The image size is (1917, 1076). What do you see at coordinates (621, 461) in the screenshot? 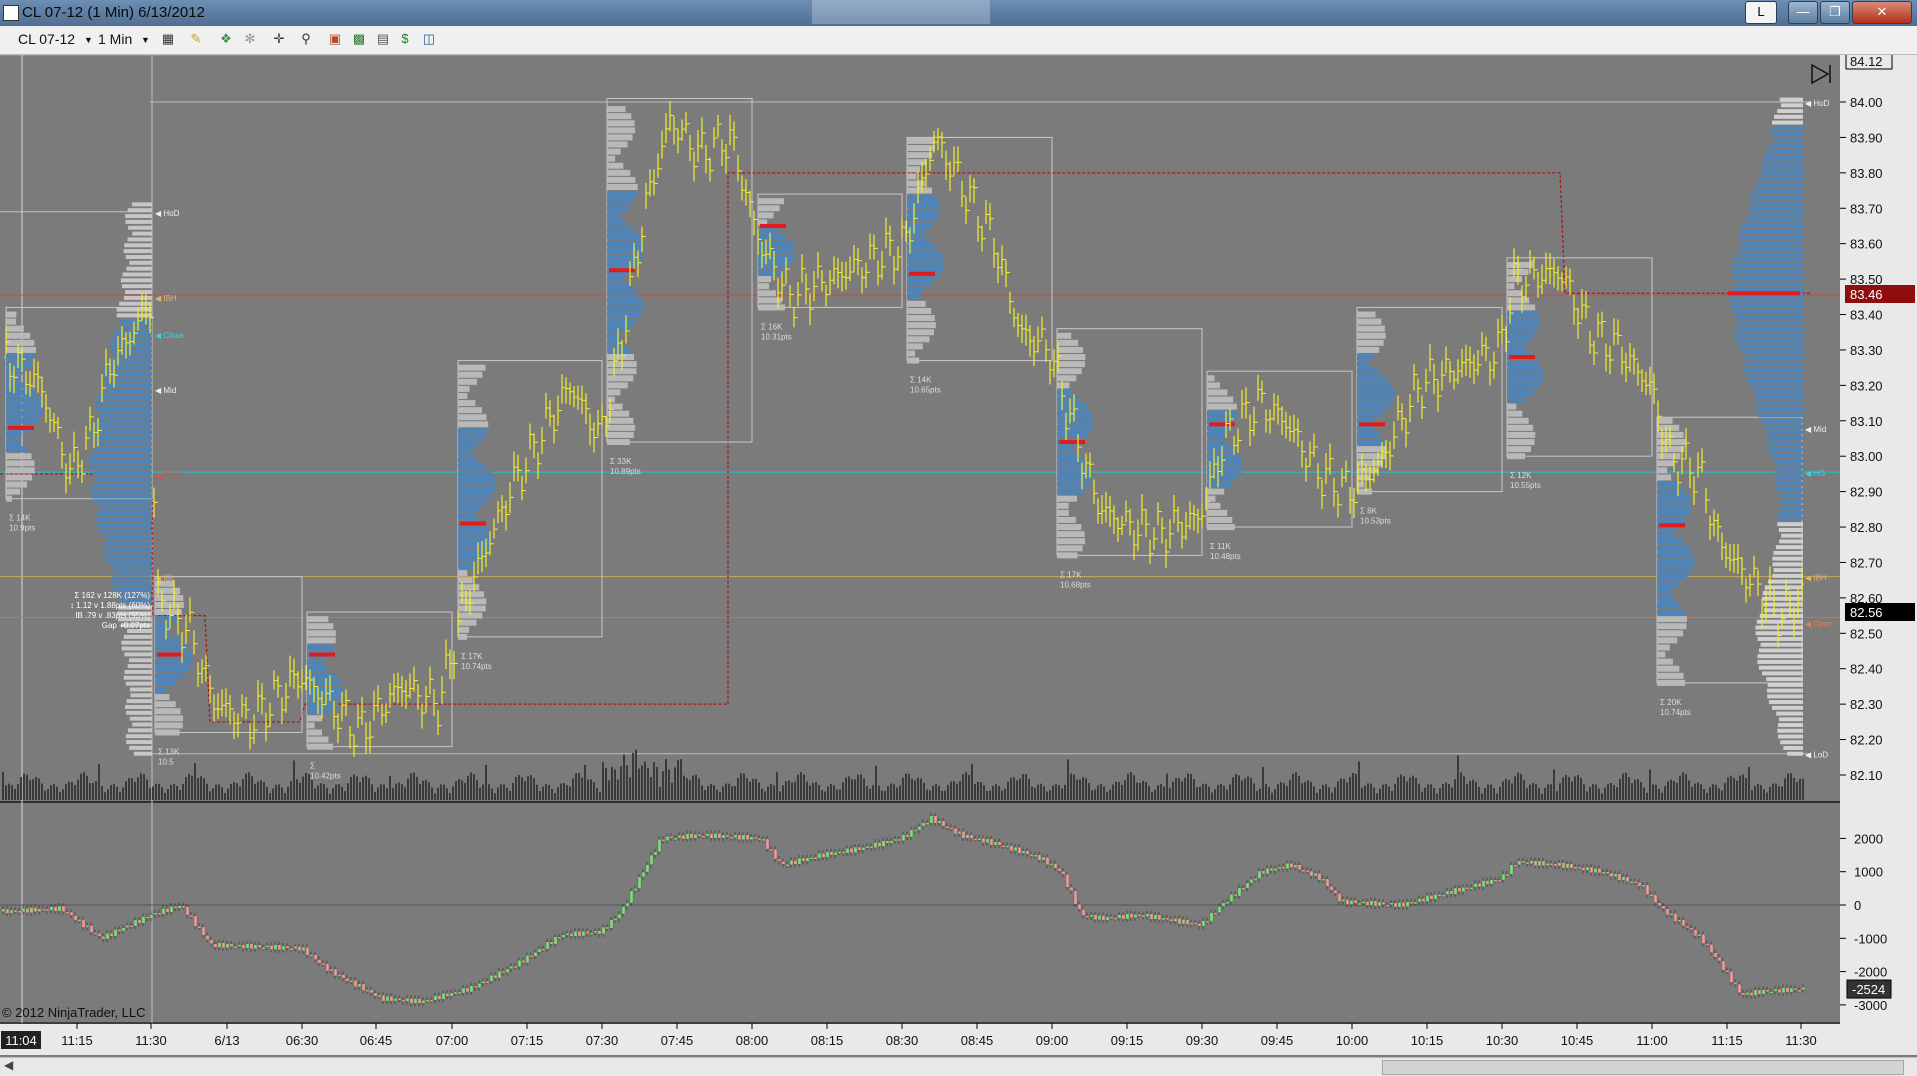
I see `box-volume-label: Σ 33K` at bounding box center [621, 461].